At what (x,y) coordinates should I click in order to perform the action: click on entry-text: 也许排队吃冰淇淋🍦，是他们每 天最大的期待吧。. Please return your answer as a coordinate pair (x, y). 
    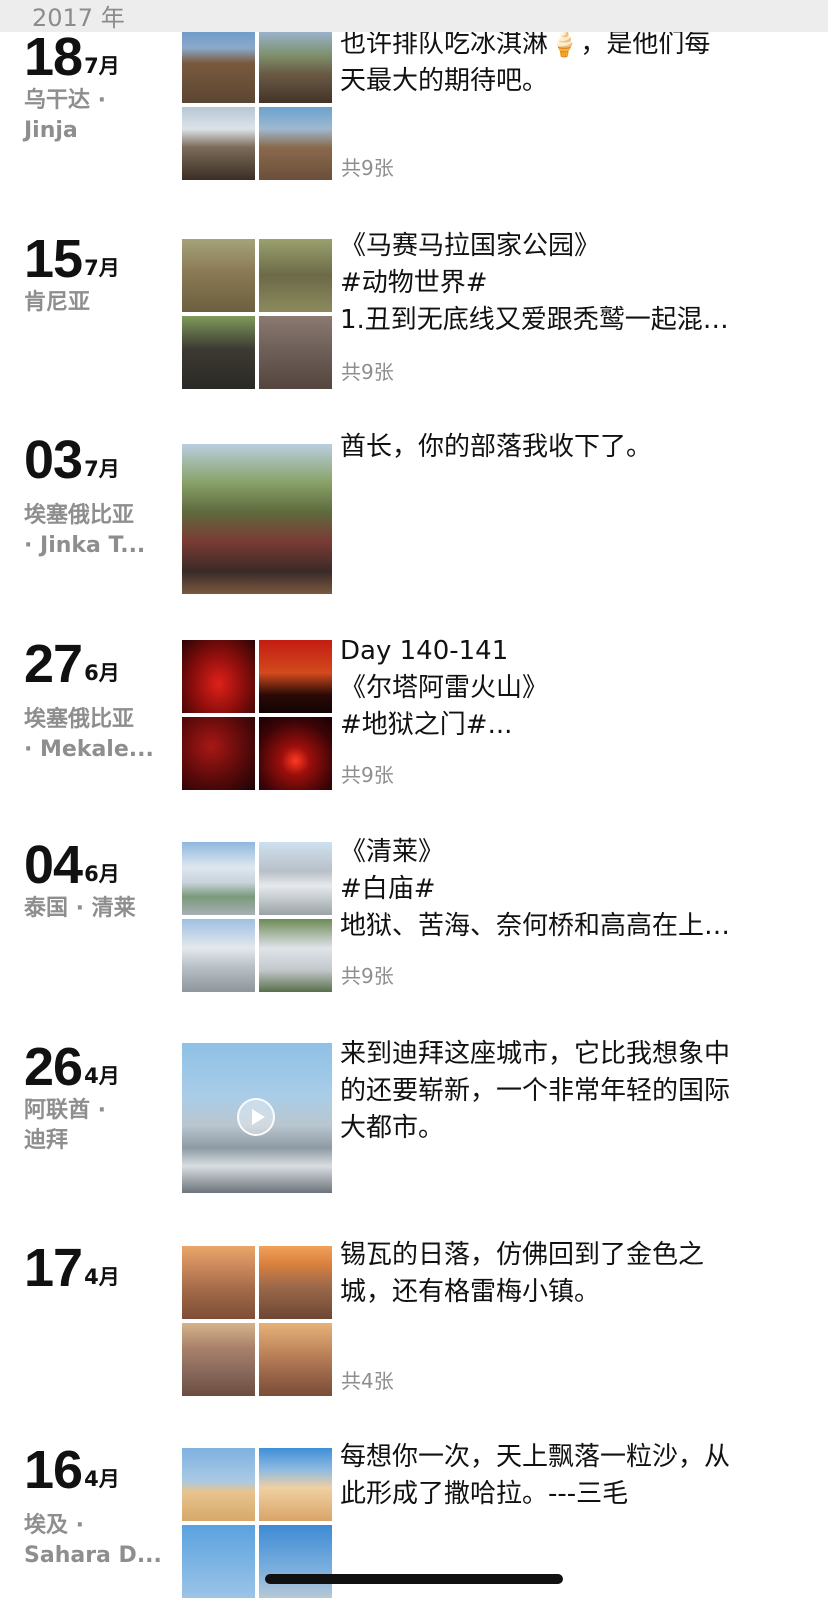
    Looking at the image, I should click on (525, 62).